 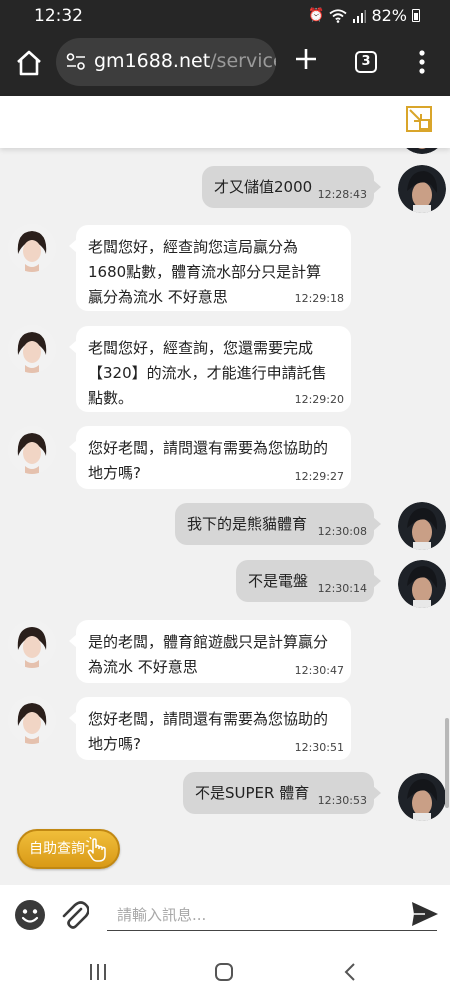 I want to click on wifi-icon, so click(x=338, y=15).